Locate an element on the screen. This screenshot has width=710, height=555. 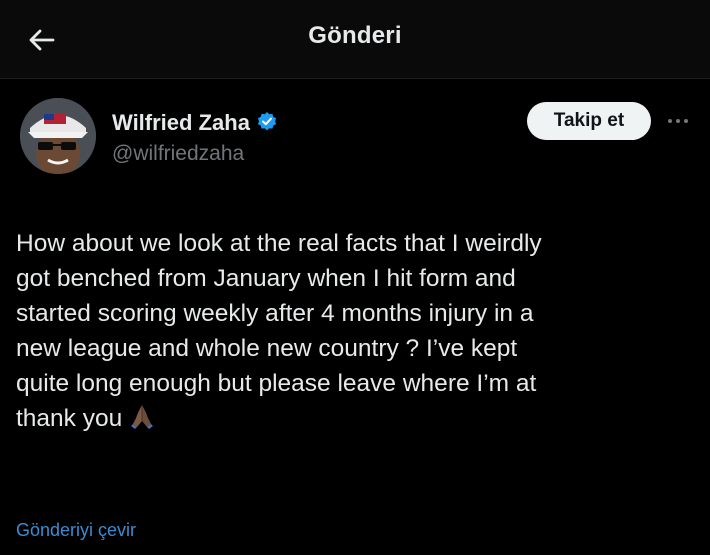
translate-post-link: Gönderiyi çevir is located at coordinates (76, 530).